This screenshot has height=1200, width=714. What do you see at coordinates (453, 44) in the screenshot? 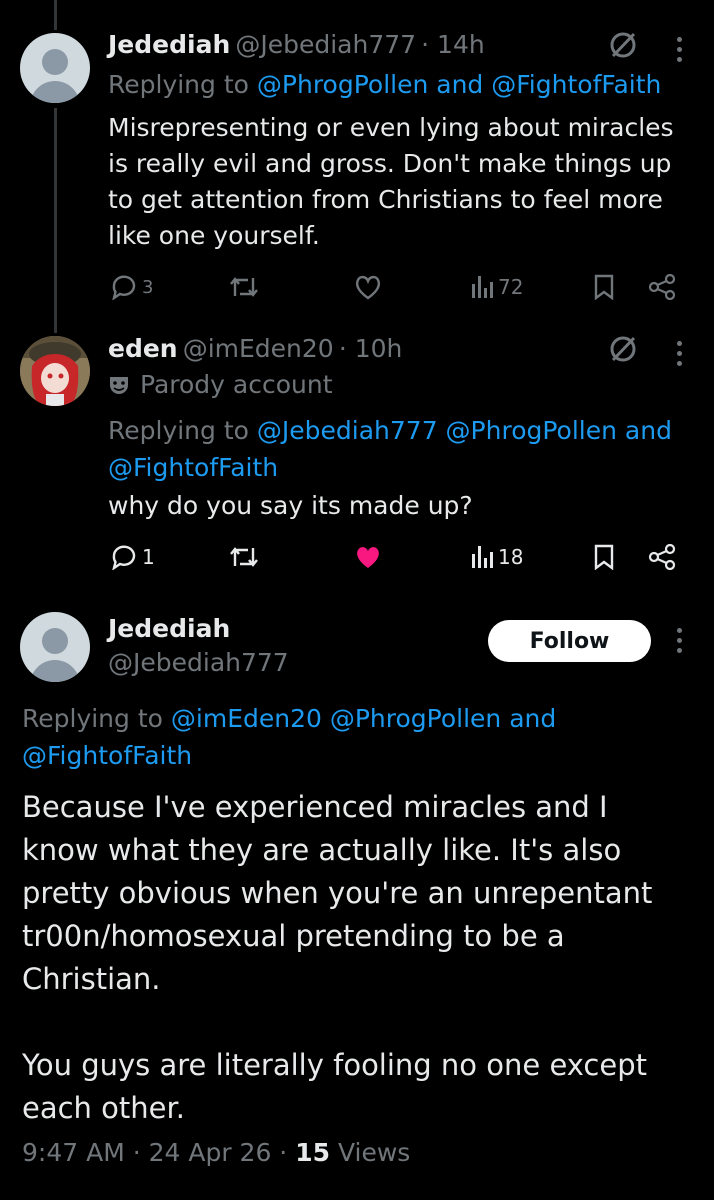
I see `timestamp: · 14h` at bounding box center [453, 44].